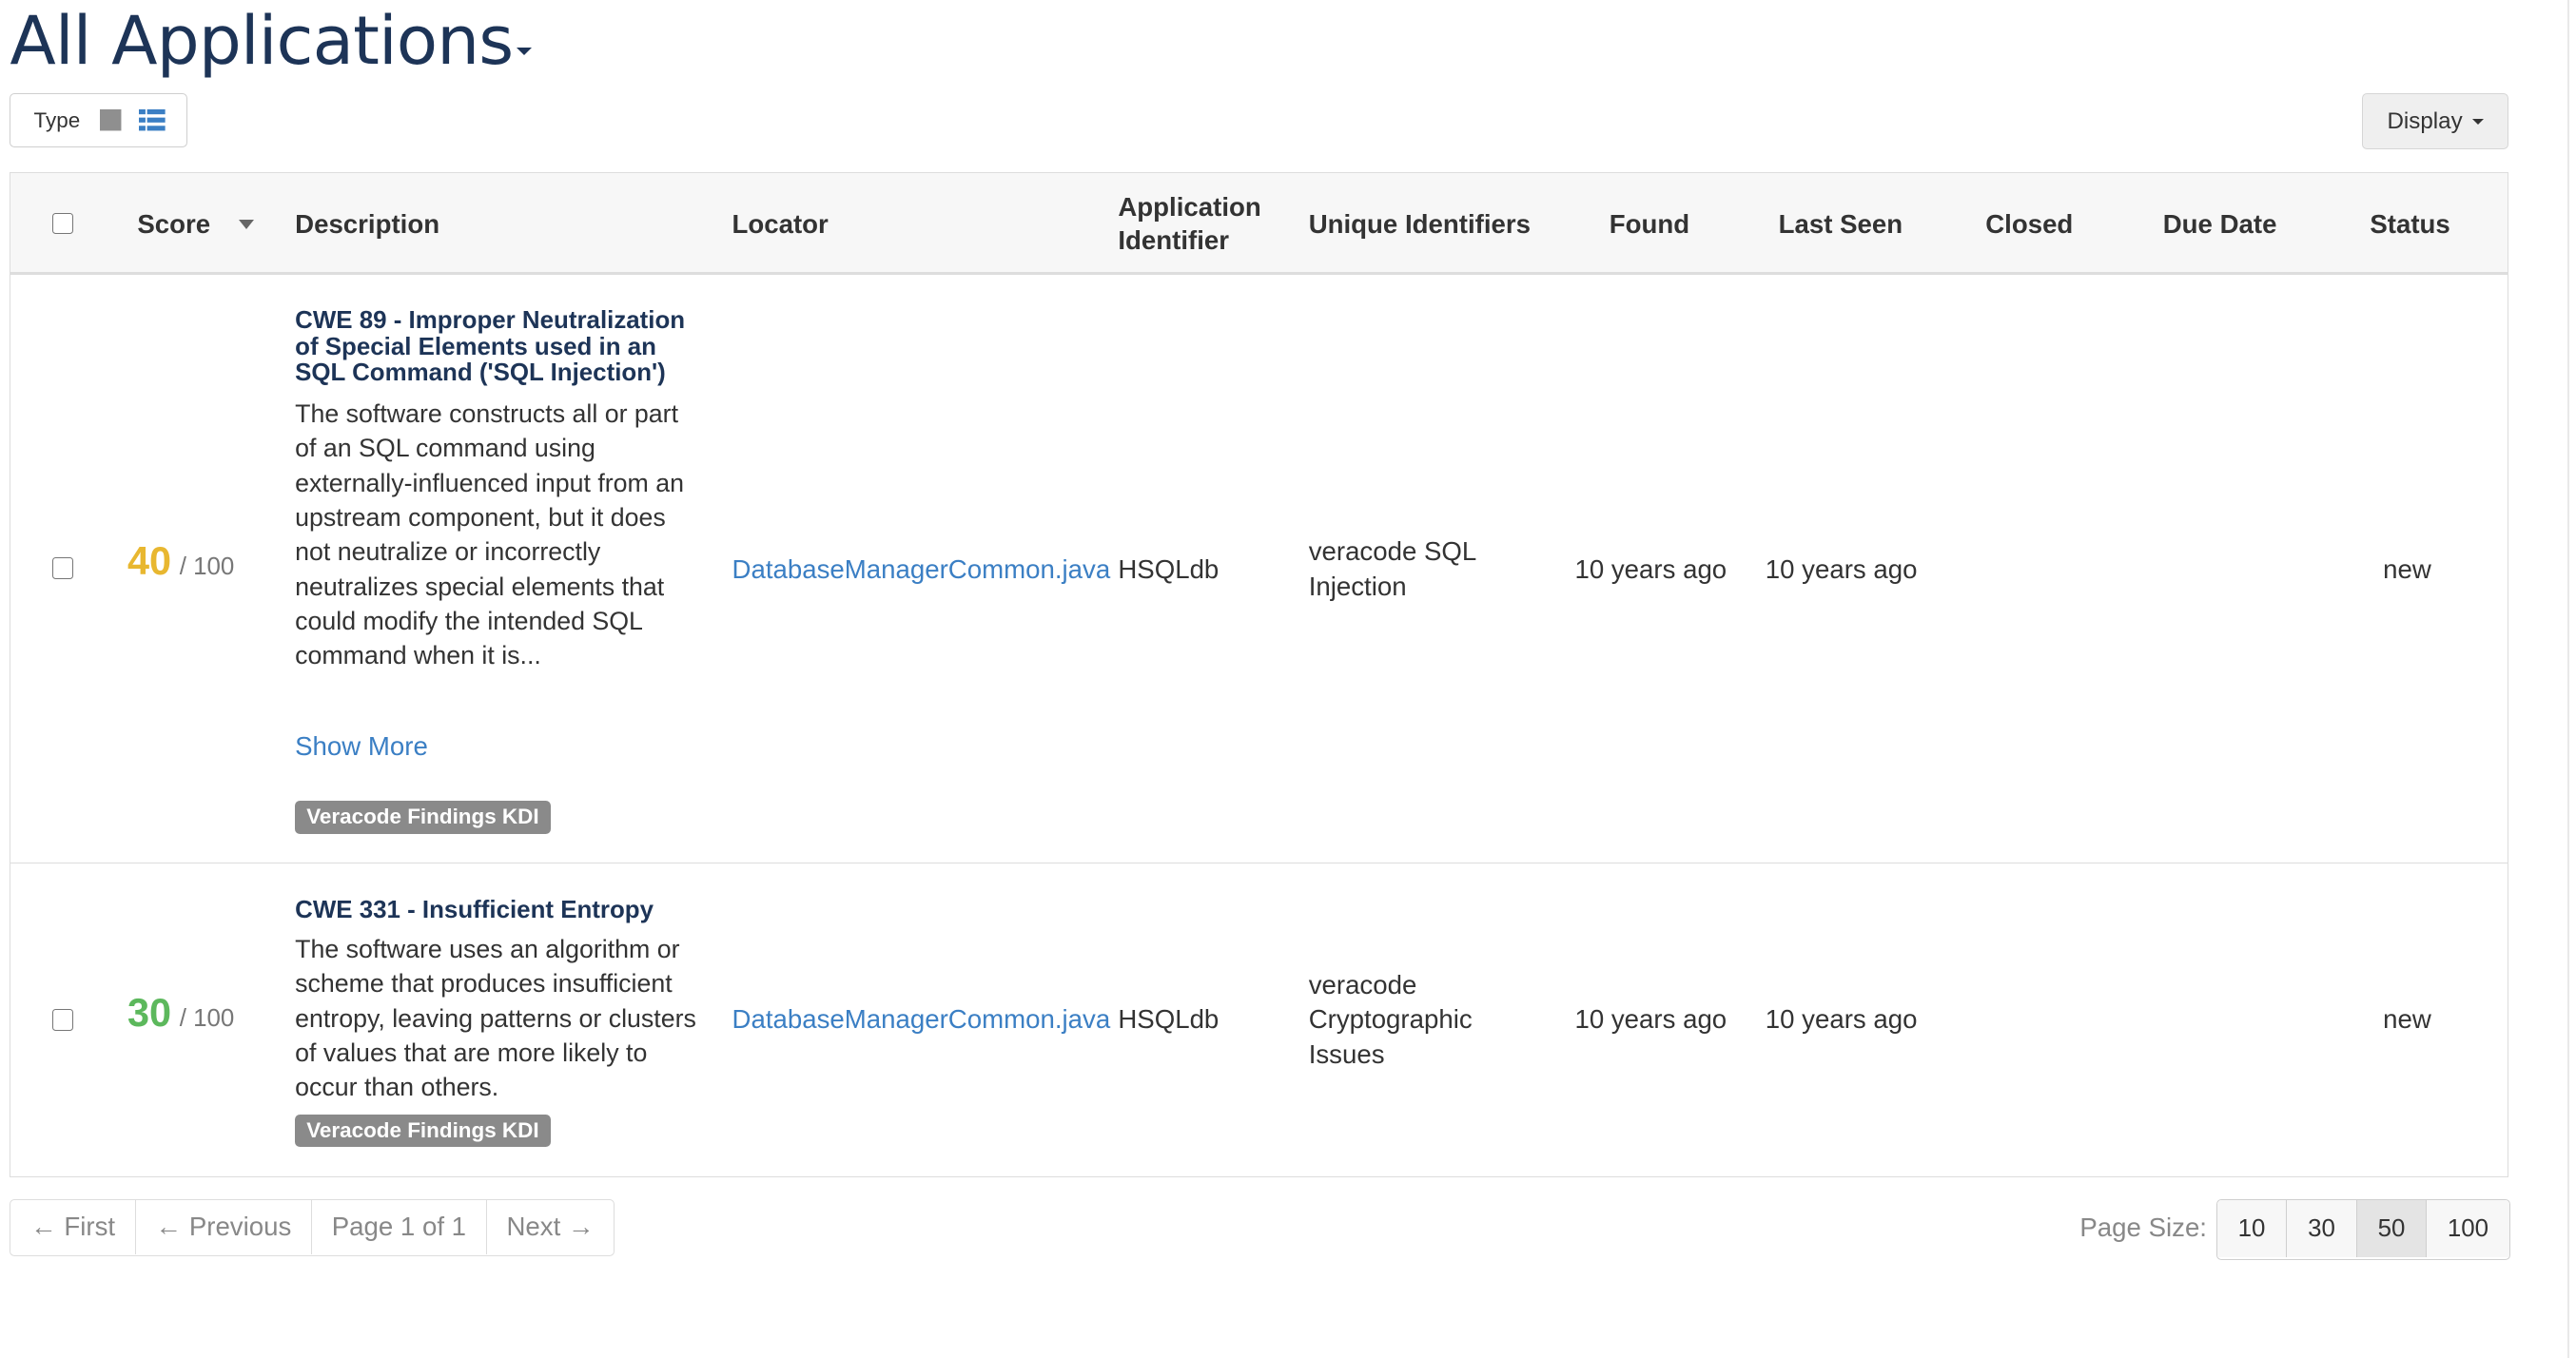 The image size is (2576, 1358). Describe the element at coordinates (400, 1226) in the screenshot. I see `page-info: Page 1 of 1` at that location.